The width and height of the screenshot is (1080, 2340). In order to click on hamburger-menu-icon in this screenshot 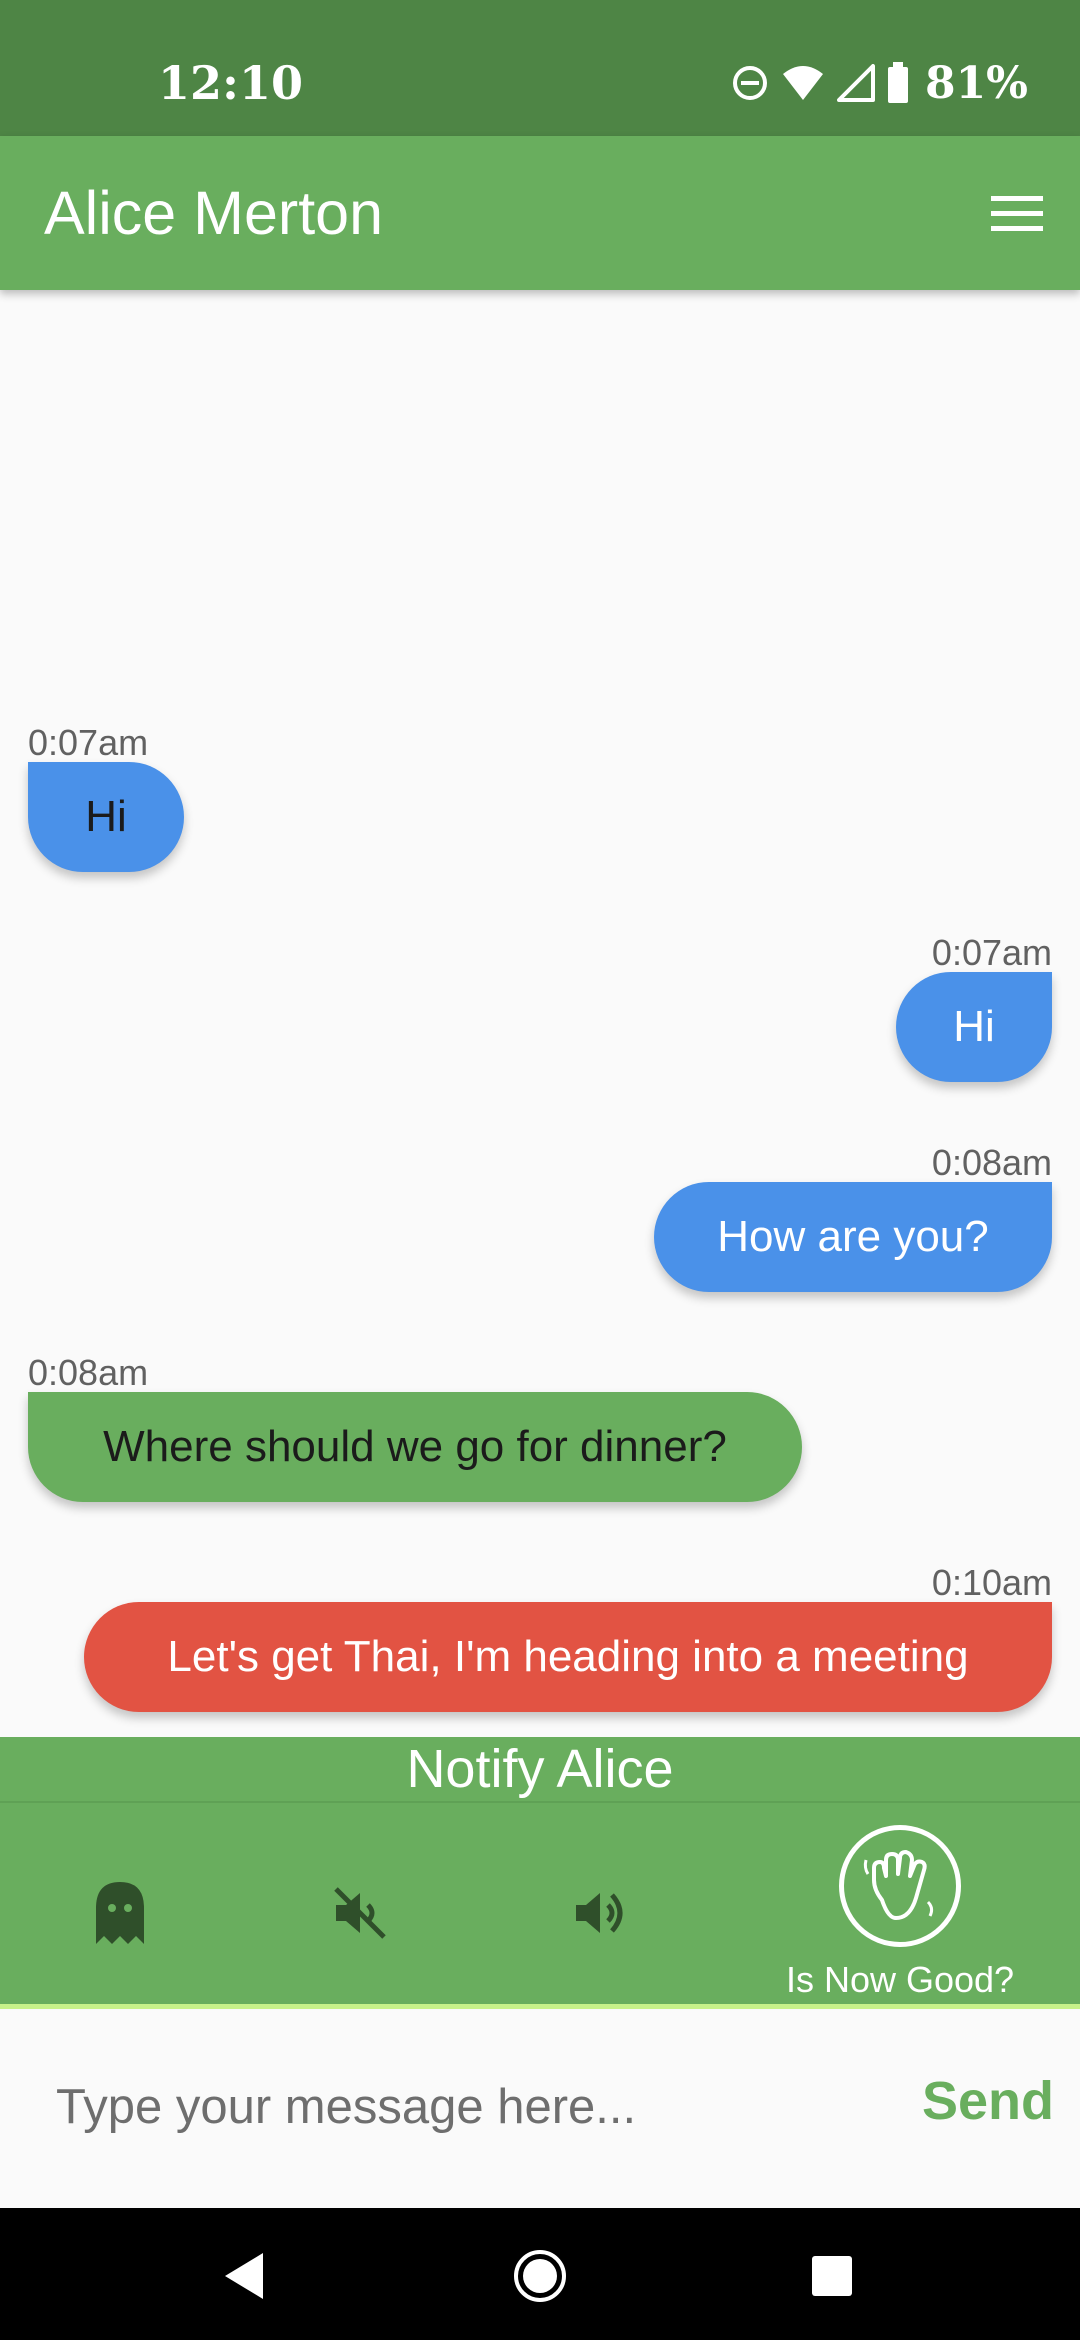, I will do `click(1017, 213)`.